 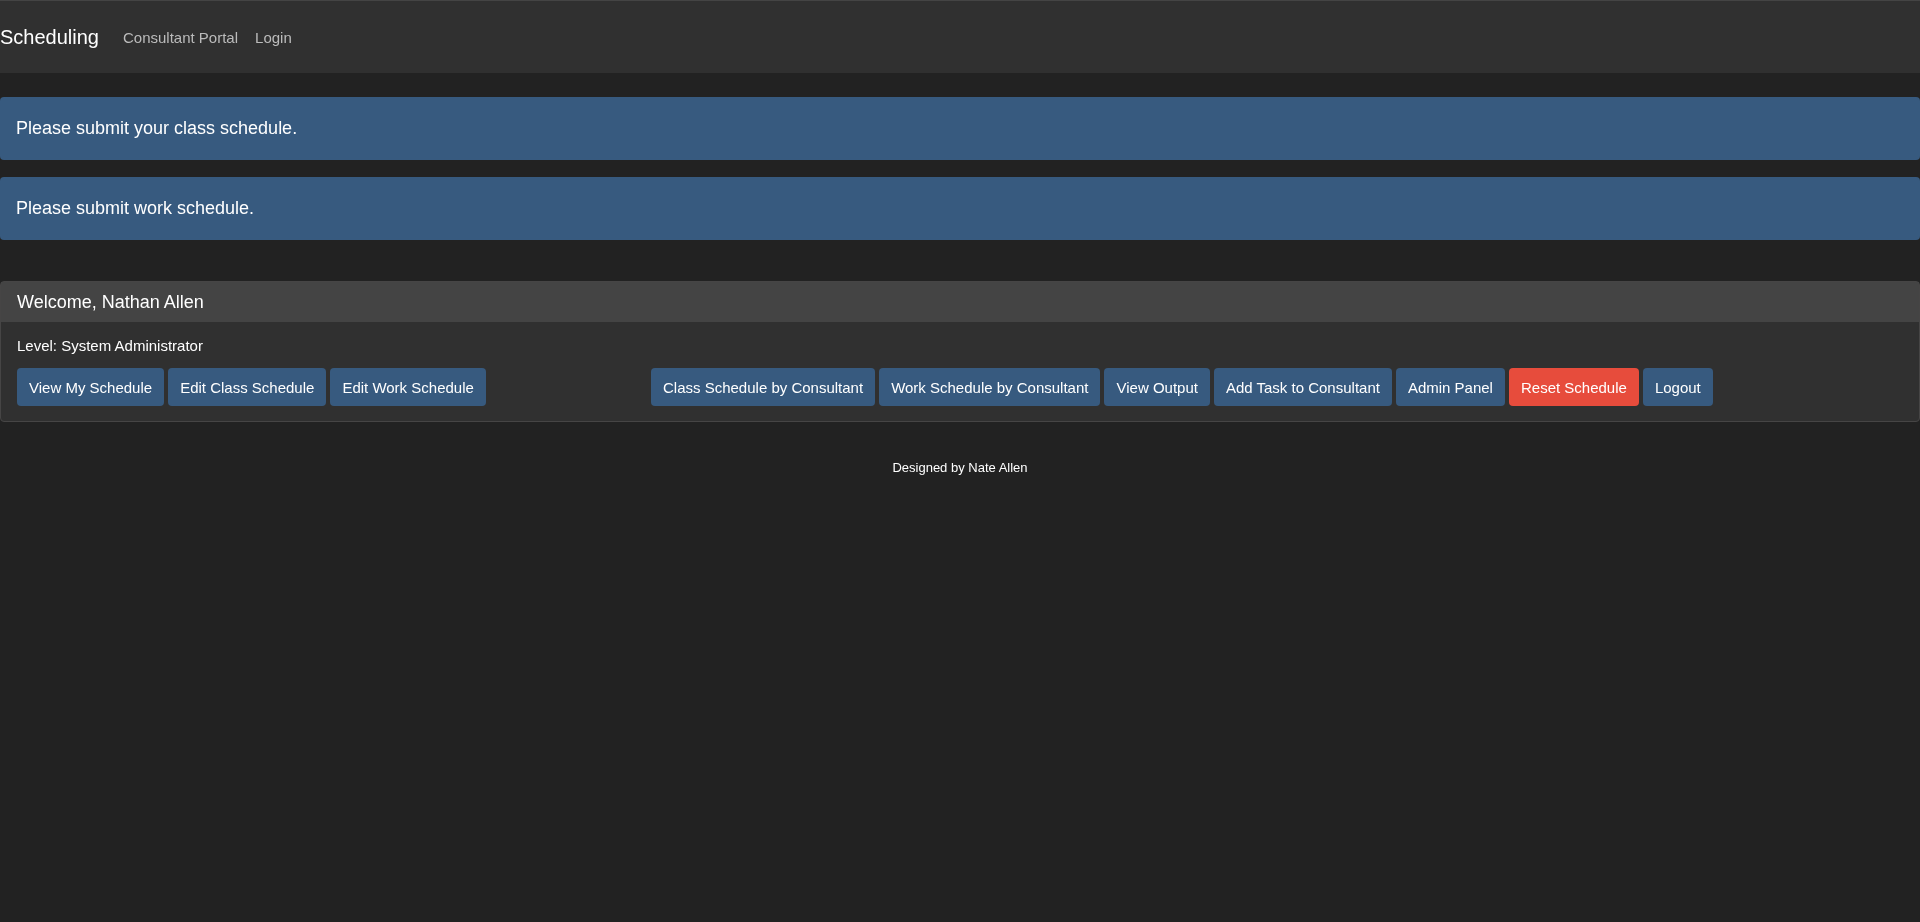 What do you see at coordinates (960, 302) in the screenshot?
I see `panel-heading: Welcome, Nathan Allen` at bounding box center [960, 302].